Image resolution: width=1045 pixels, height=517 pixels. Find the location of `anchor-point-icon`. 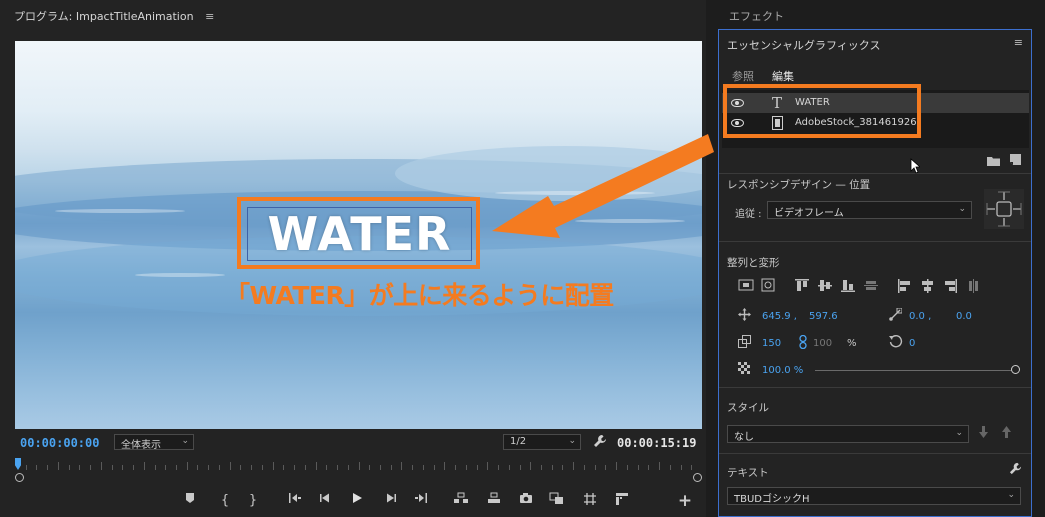

anchor-point-icon is located at coordinates (896, 315).